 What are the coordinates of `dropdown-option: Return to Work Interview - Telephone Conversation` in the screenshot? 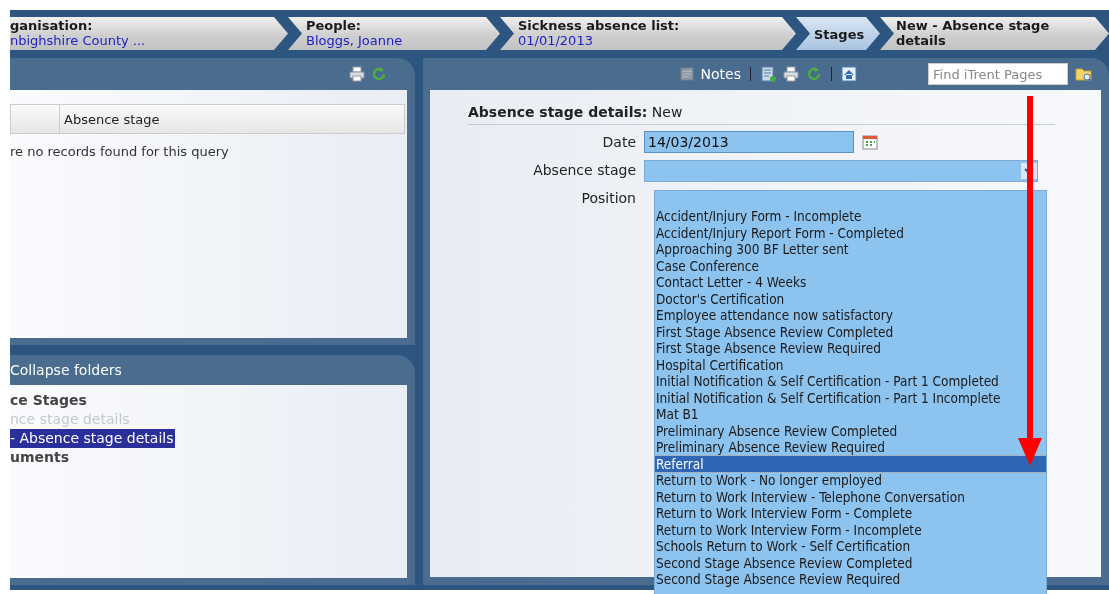 It's located at (850, 496).